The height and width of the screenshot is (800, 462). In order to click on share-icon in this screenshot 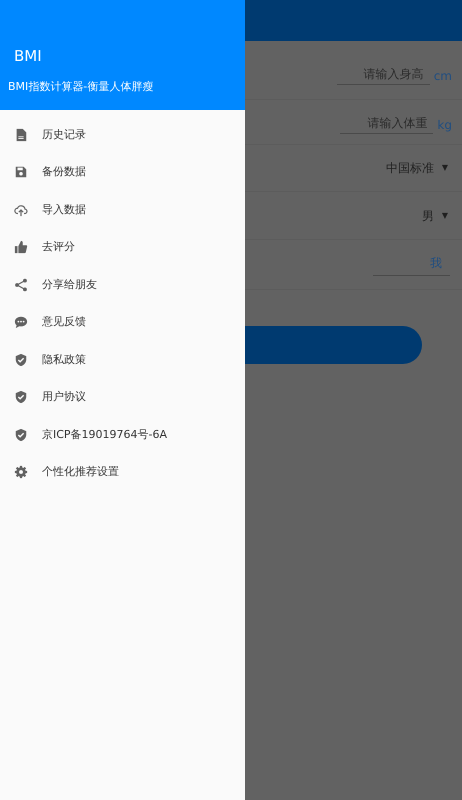, I will do `click(21, 285)`.